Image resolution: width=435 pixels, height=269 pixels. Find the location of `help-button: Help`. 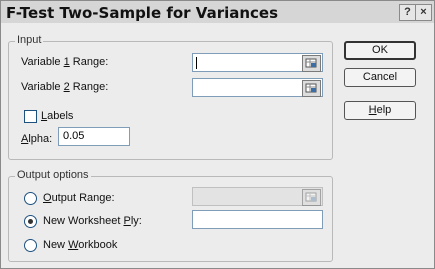

help-button: Help is located at coordinates (380, 110).